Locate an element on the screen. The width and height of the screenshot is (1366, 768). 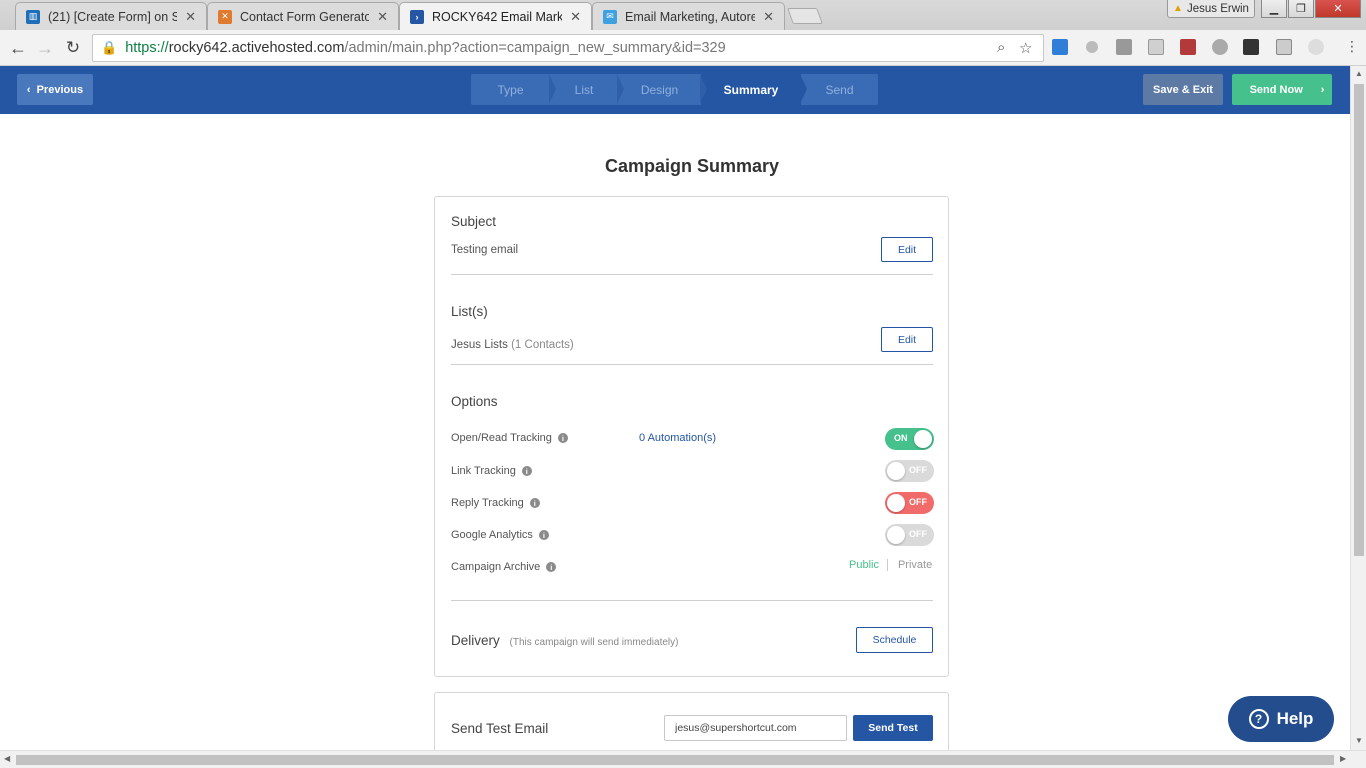
vertical-scrollbar: ▲ ▼ is located at coordinates (1358, 408).